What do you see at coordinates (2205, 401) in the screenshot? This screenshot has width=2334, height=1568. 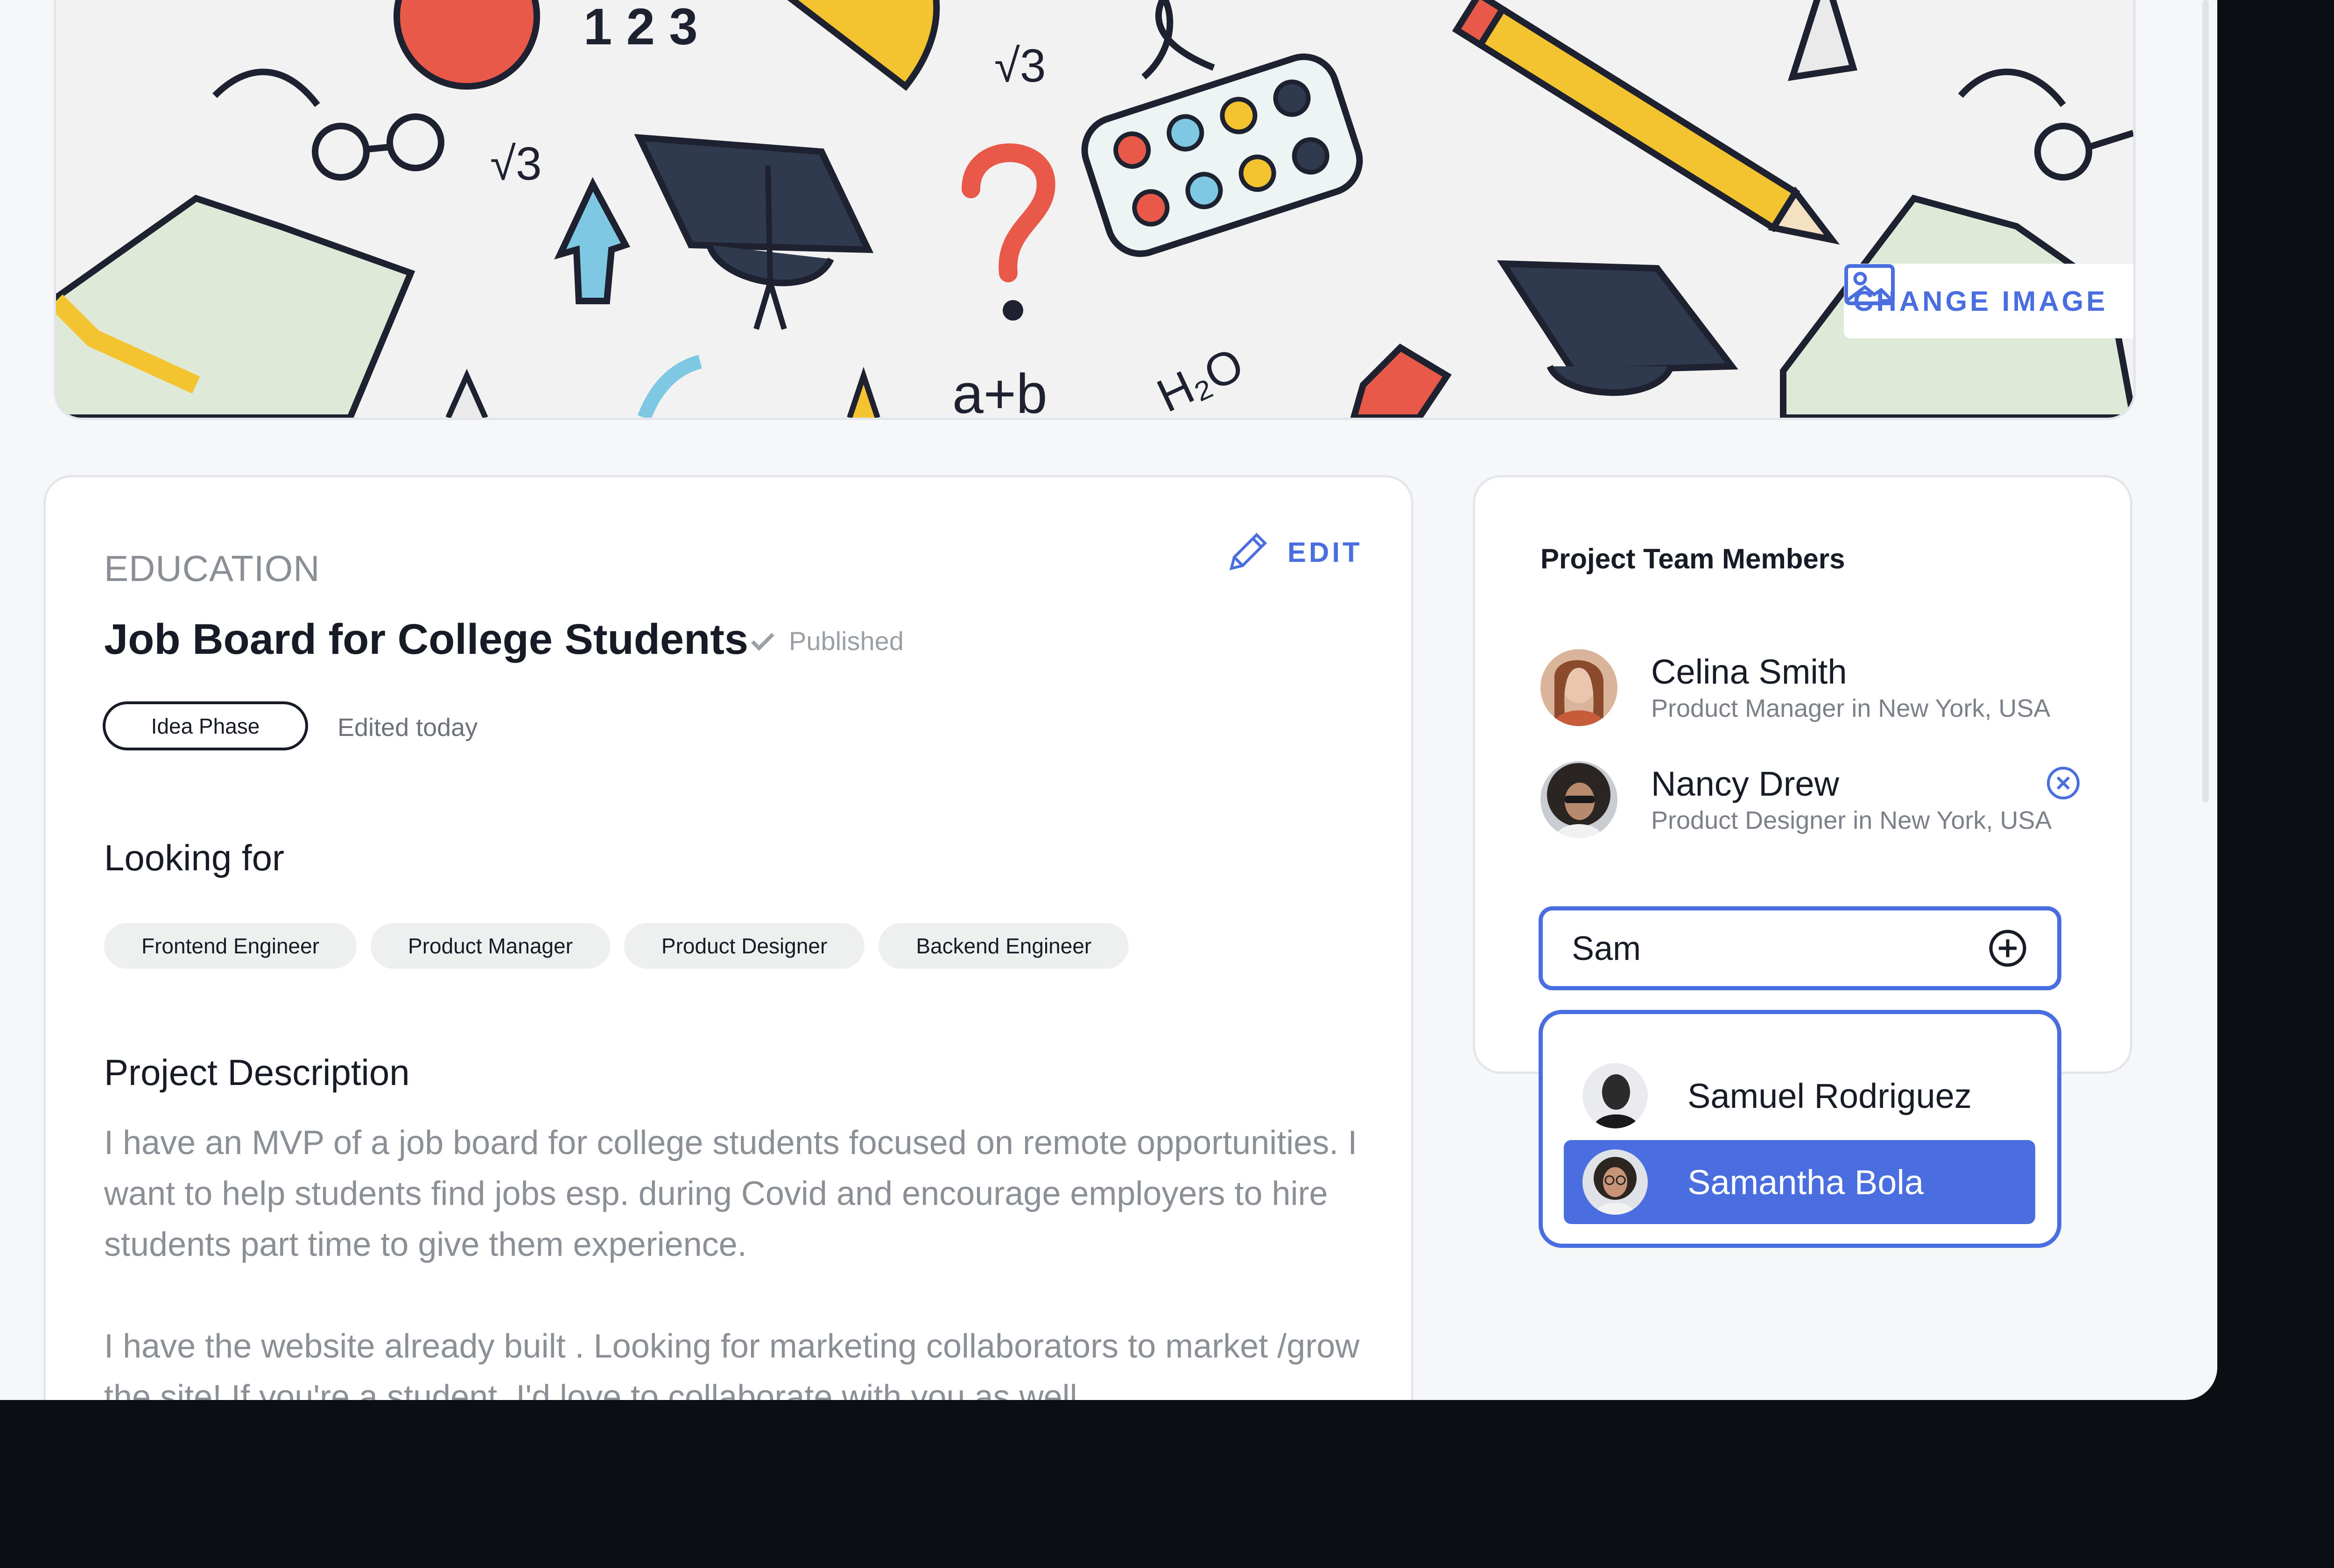 I see `scrollbar` at bounding box center [2205, 401].